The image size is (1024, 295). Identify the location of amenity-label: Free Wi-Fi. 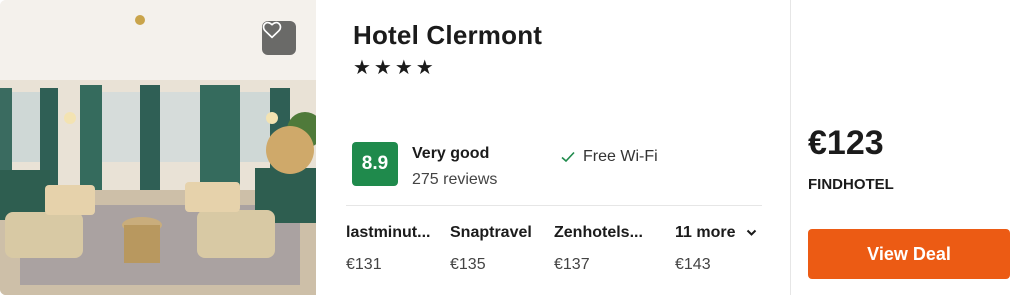
(620, 156).